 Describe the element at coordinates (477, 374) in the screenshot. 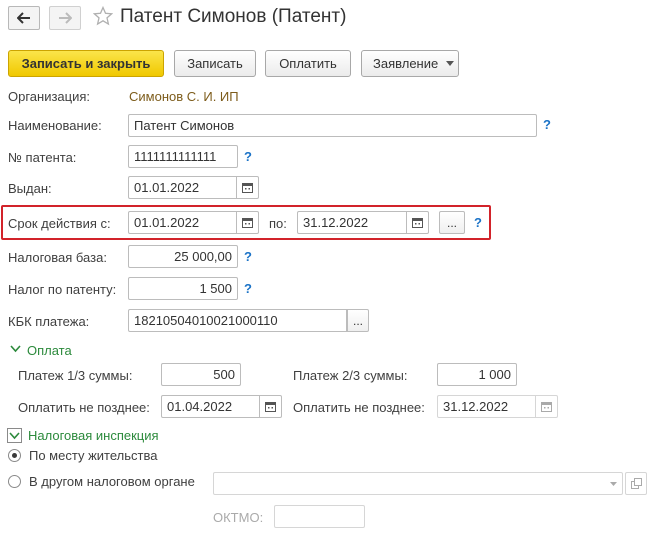

I see `payment-2-3-input: 1 000` at that location.